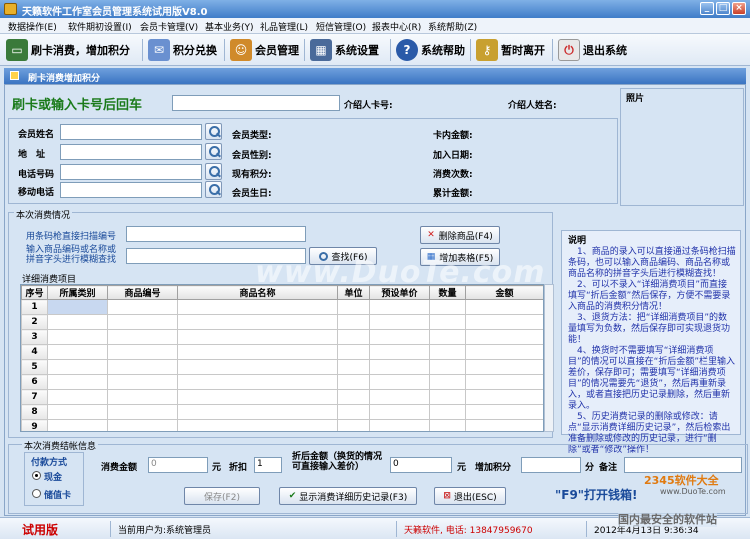 Image resolution: width=750 pixels, height=539 pixels. Describe the element at coordinates (739, 8) in the screenshot. I see `close-button: ×` at that location.